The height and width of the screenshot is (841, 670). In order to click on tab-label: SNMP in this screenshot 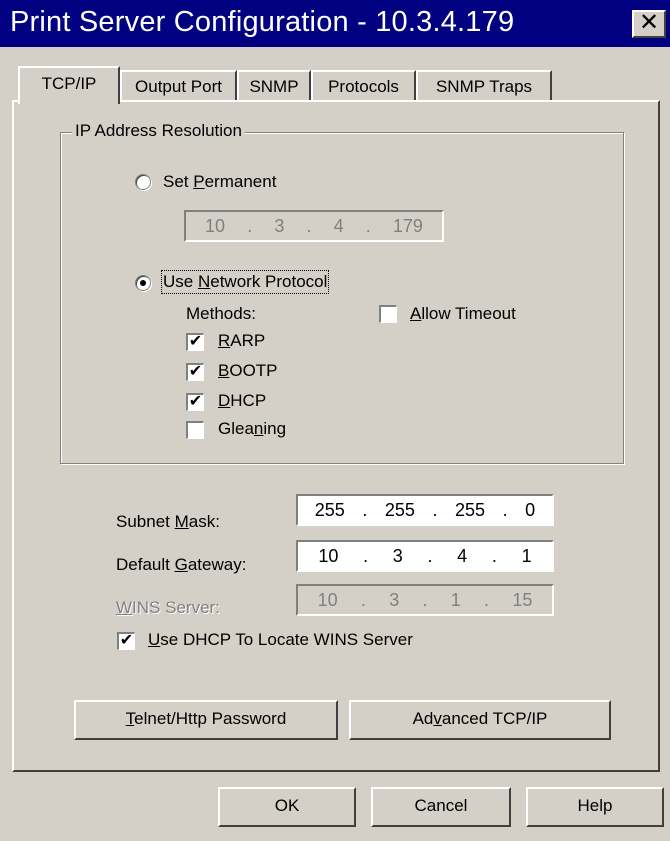, I will do `click(274, 86)`.